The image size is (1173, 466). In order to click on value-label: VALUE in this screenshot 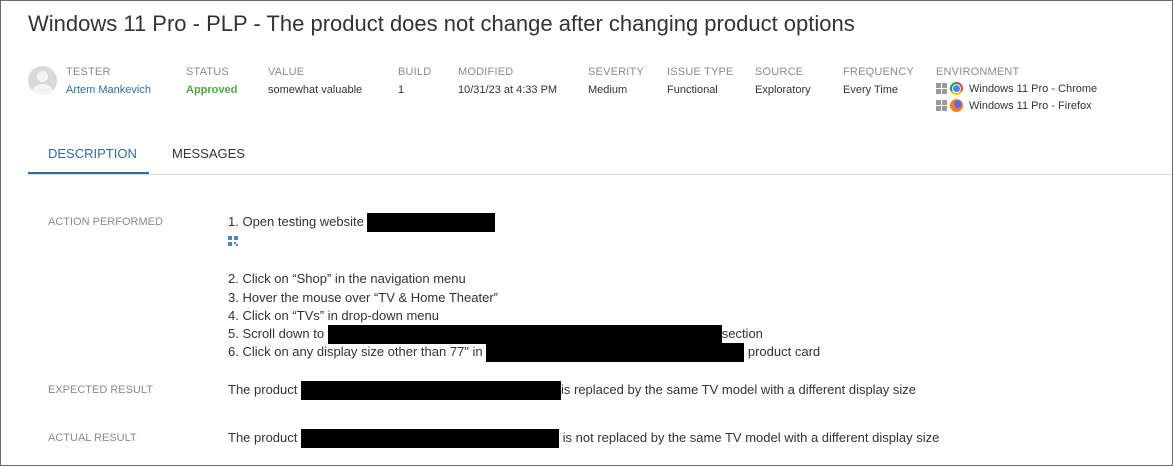, I will do `click(286, 72)`.